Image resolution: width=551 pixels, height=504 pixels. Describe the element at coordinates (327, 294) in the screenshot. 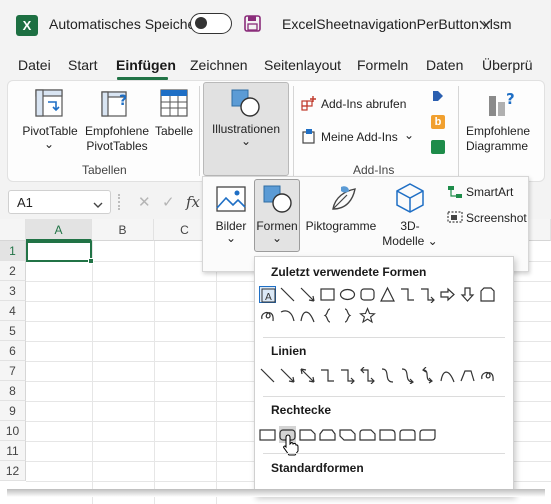

I see `recent-rectangle-shape` at that location.